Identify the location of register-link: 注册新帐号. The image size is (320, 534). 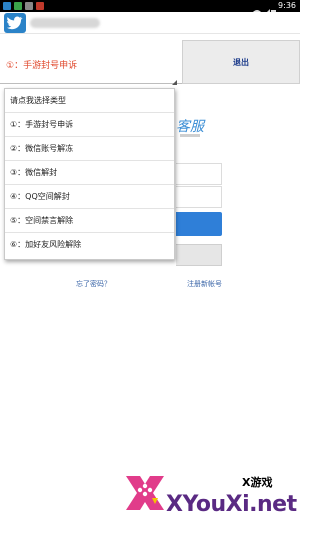
(204, 284).